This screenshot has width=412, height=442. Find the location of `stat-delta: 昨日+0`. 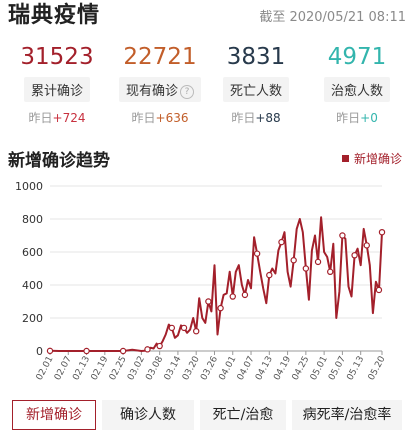

stat-delta: 昨日+0 is located at coordinates (357, 117).